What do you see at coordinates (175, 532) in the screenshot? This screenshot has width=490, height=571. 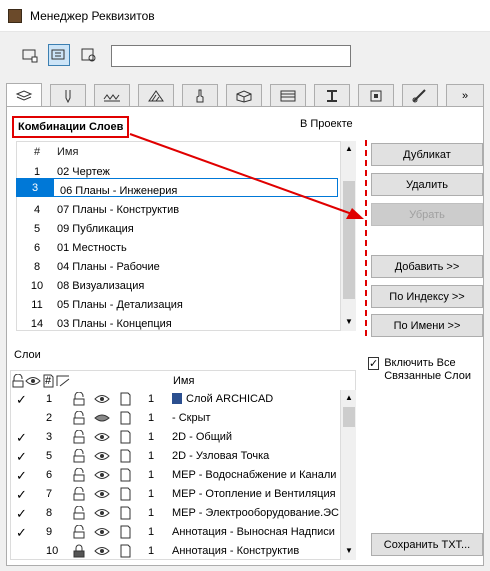 I see `layer-row: ✓ 9 1 Аннотация - Выносная Надписи` at bounding box center [175, 532].